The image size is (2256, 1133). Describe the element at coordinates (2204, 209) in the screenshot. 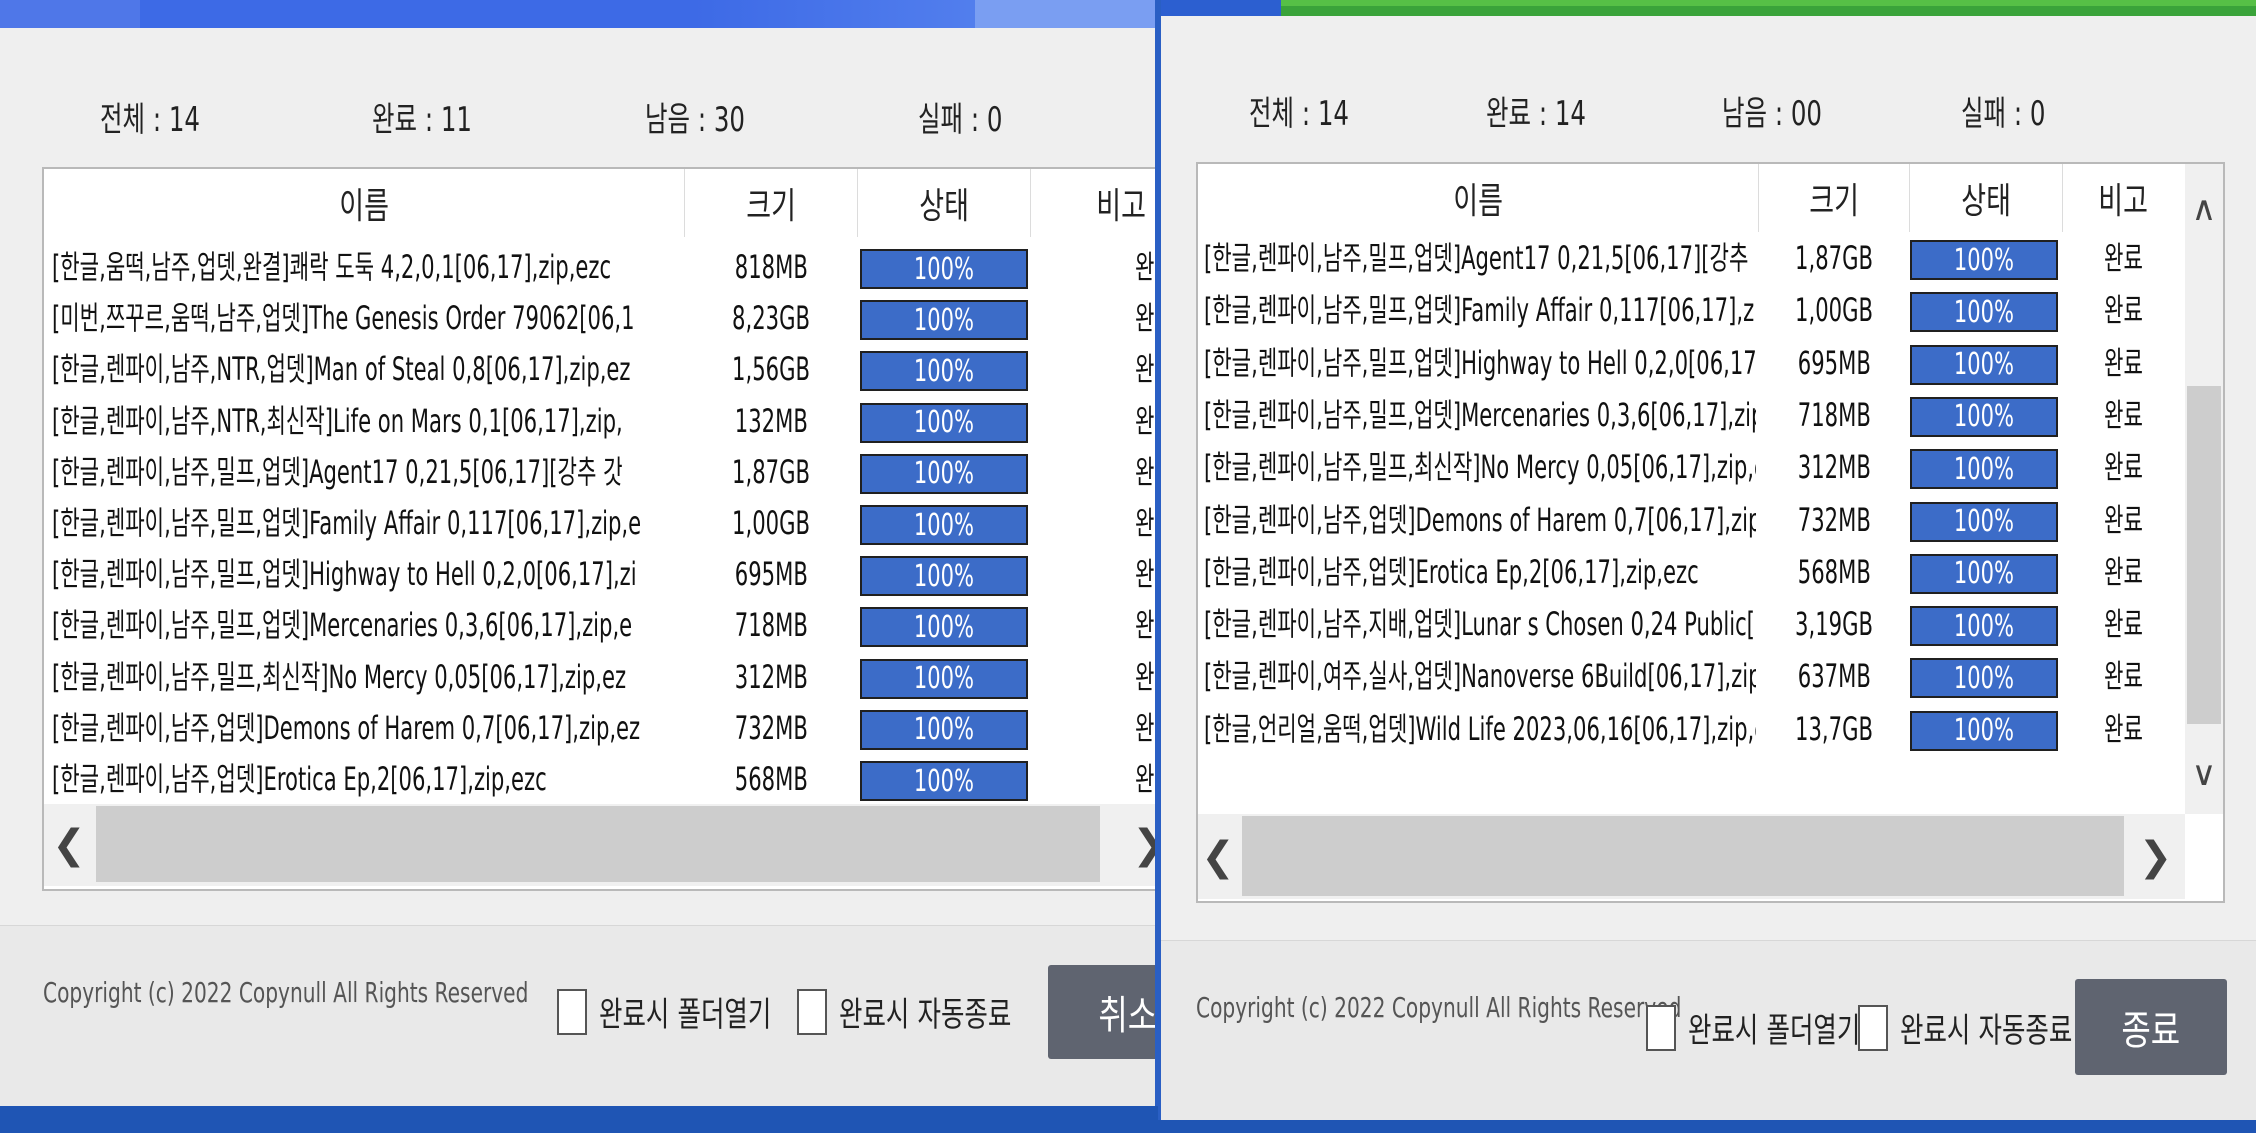

I see `scroll-up-icon: ∧` at that location.